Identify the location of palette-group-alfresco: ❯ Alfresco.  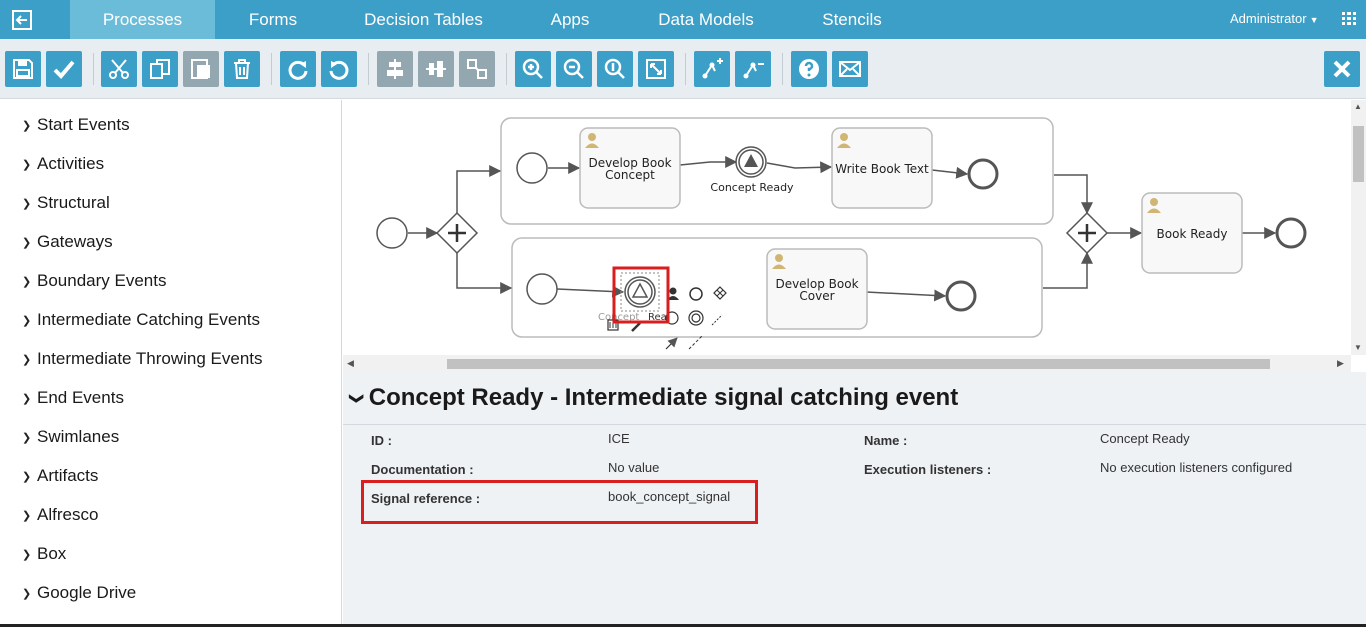
(60, 515).